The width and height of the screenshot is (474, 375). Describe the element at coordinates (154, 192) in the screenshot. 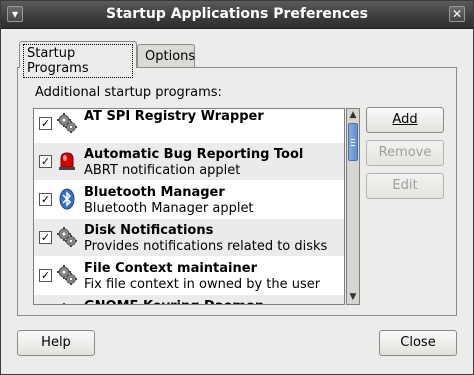

I see `program-name: Bluetooth Manager` at that location.